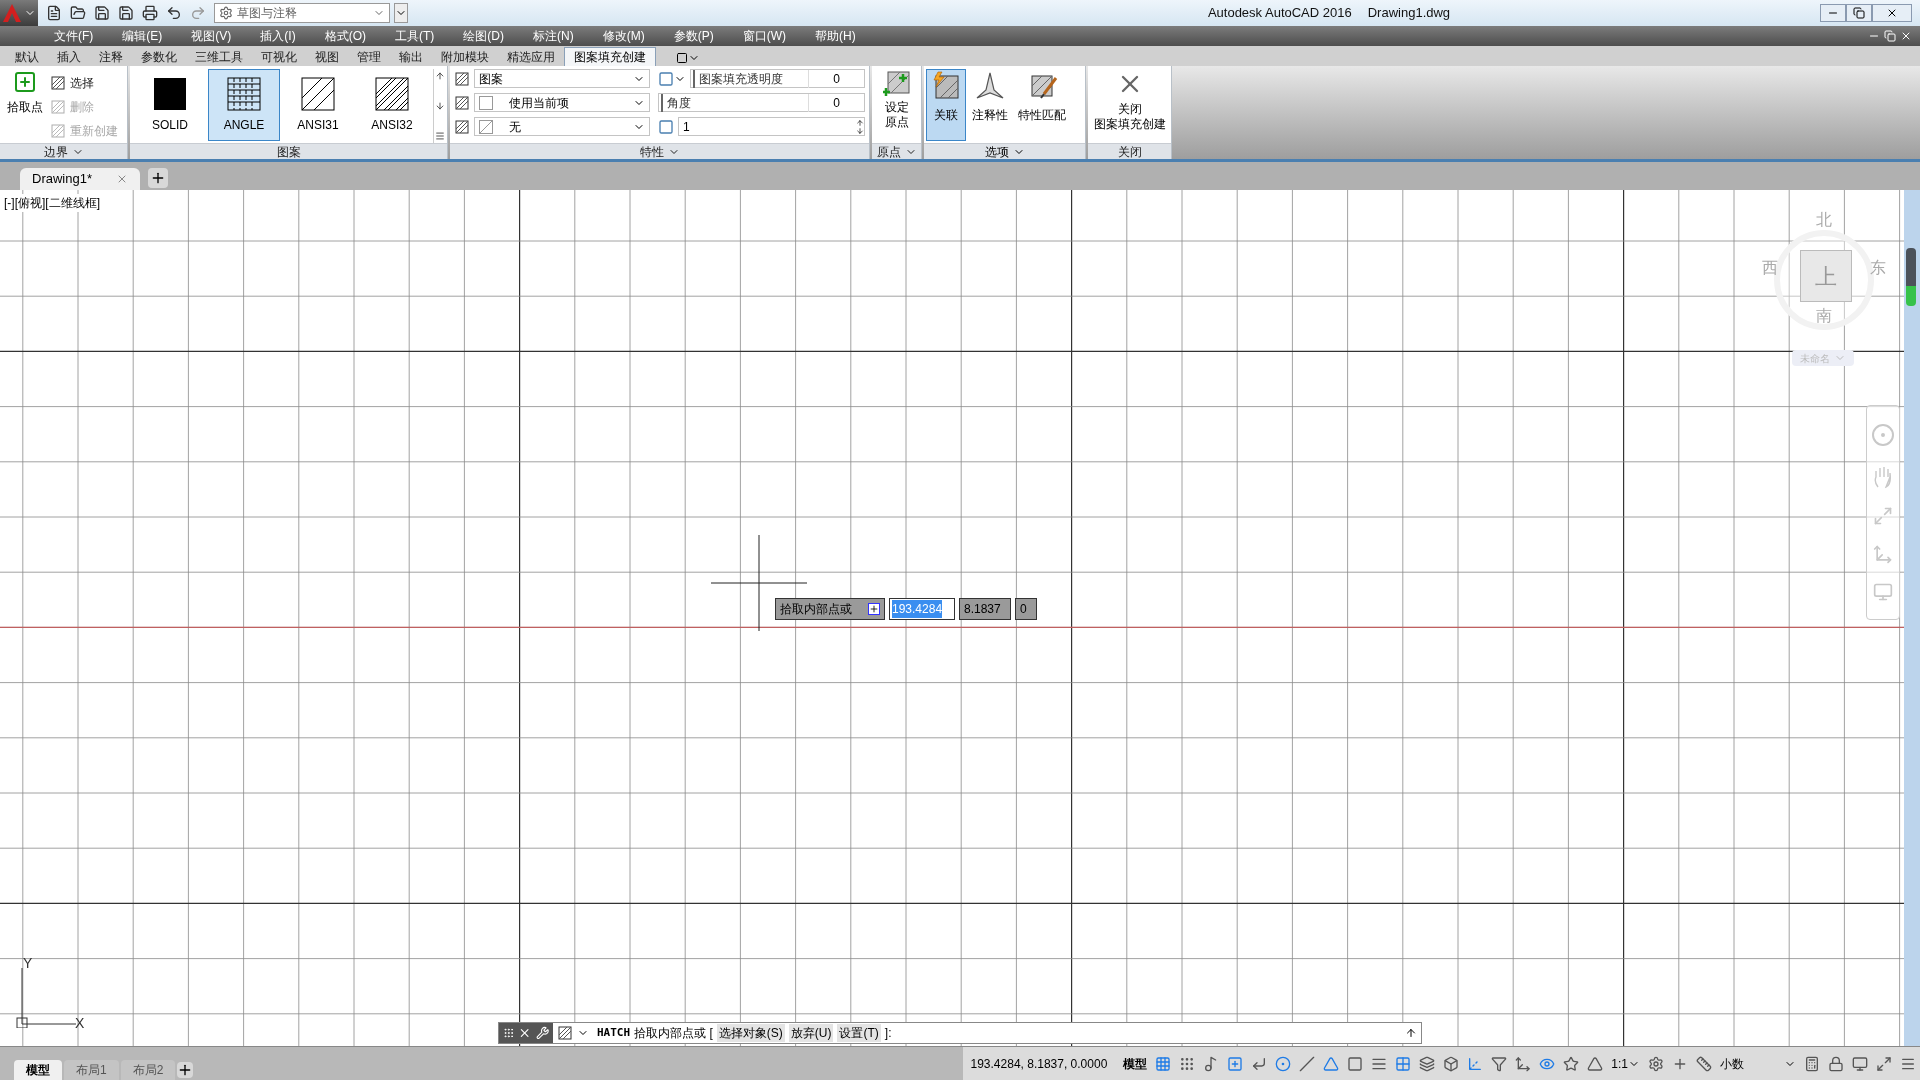 The width and height of the screenshot is (1920, 1080). I want to click on scroll-thumb, so click(1911, 277).